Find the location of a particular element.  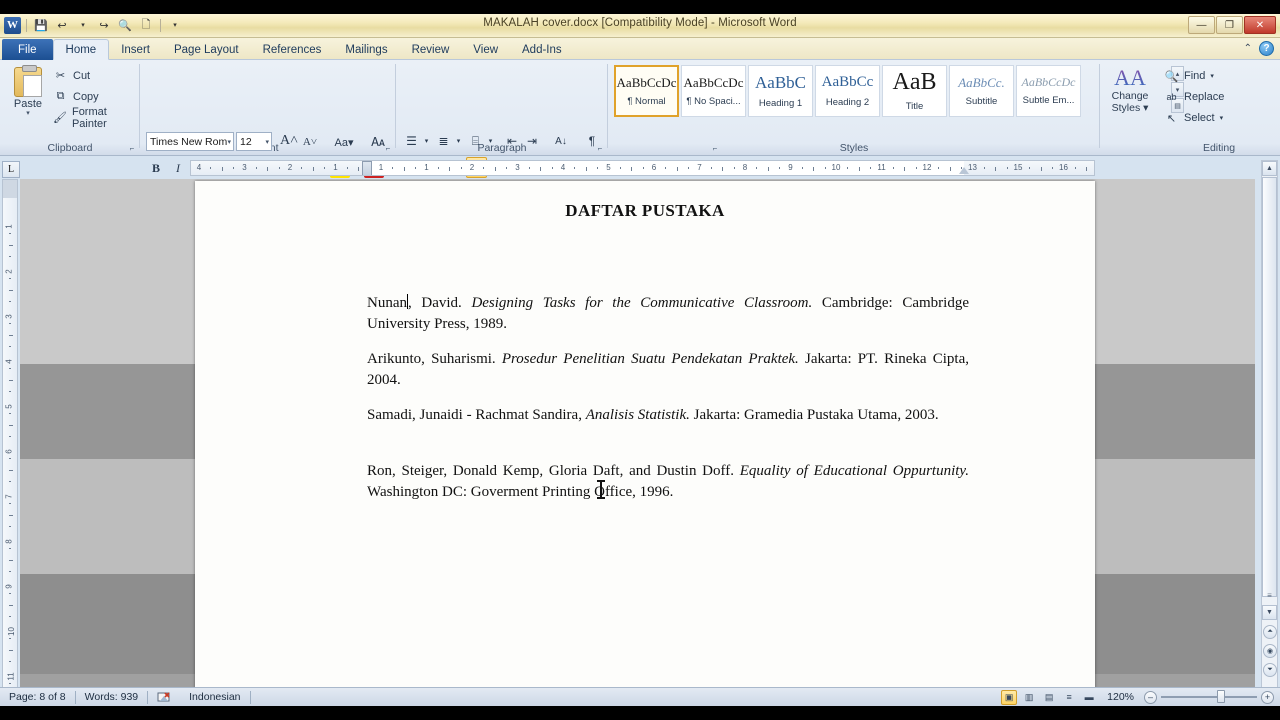

page-indicator: Page: 8 of 8 is located at coordinates (37, 697).